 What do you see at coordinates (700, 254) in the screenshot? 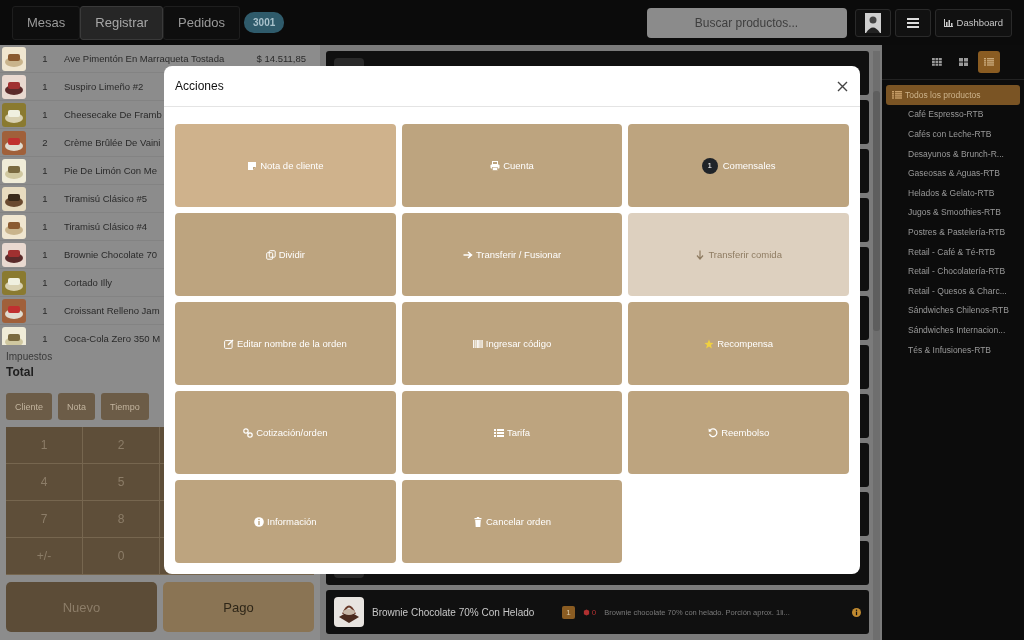
I see `arrow-down-icon` at bounding box center [700, 254].